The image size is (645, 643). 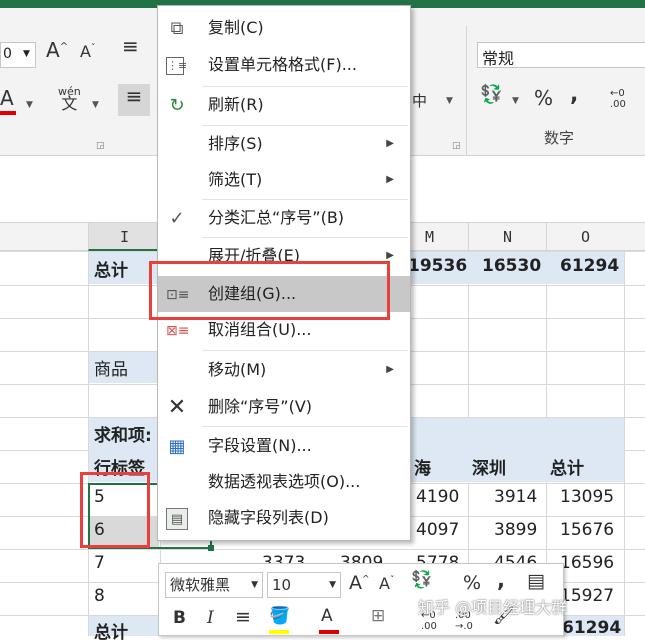 What do you see at coordinates (498, 58) in the screenshot?
I see `number-format-value: 常规` at bounding box center [498, 58].